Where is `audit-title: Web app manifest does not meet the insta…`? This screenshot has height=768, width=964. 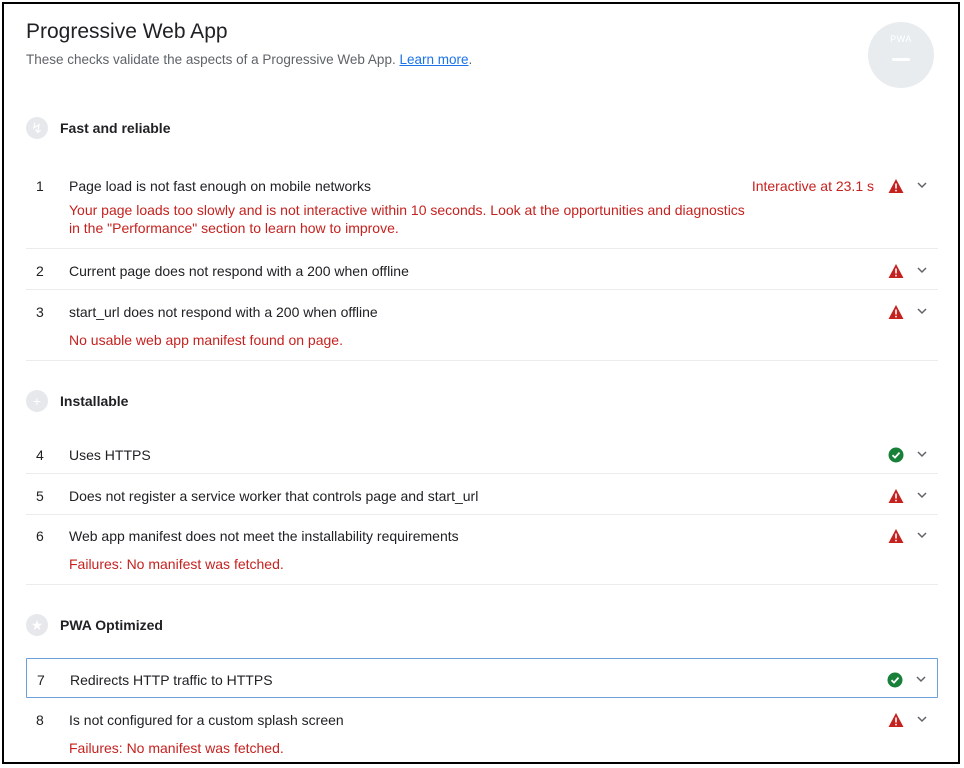
audit-title: Web app manifest does not meet the insta… is located at coordinates (264, 536).